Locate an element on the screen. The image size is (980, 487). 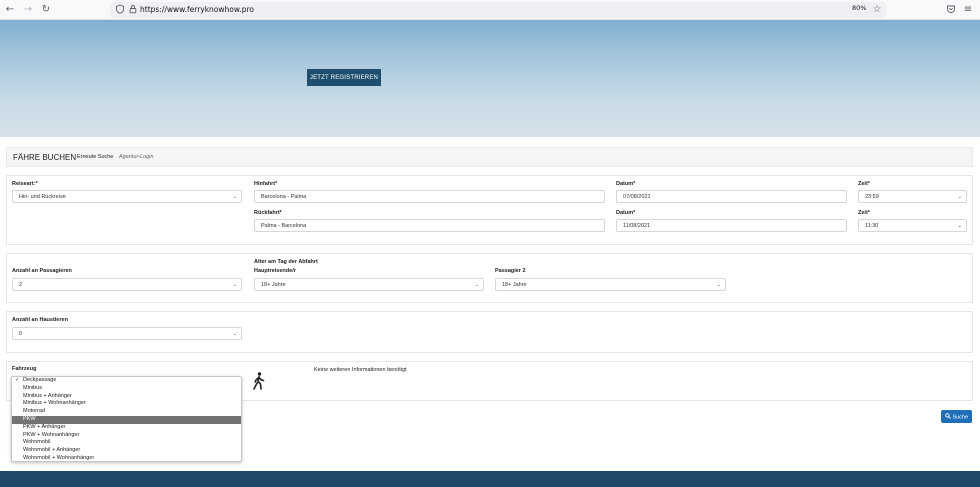
vehicle-option: Minibus + Wohnanhänger is located at coordinates (126, 404).